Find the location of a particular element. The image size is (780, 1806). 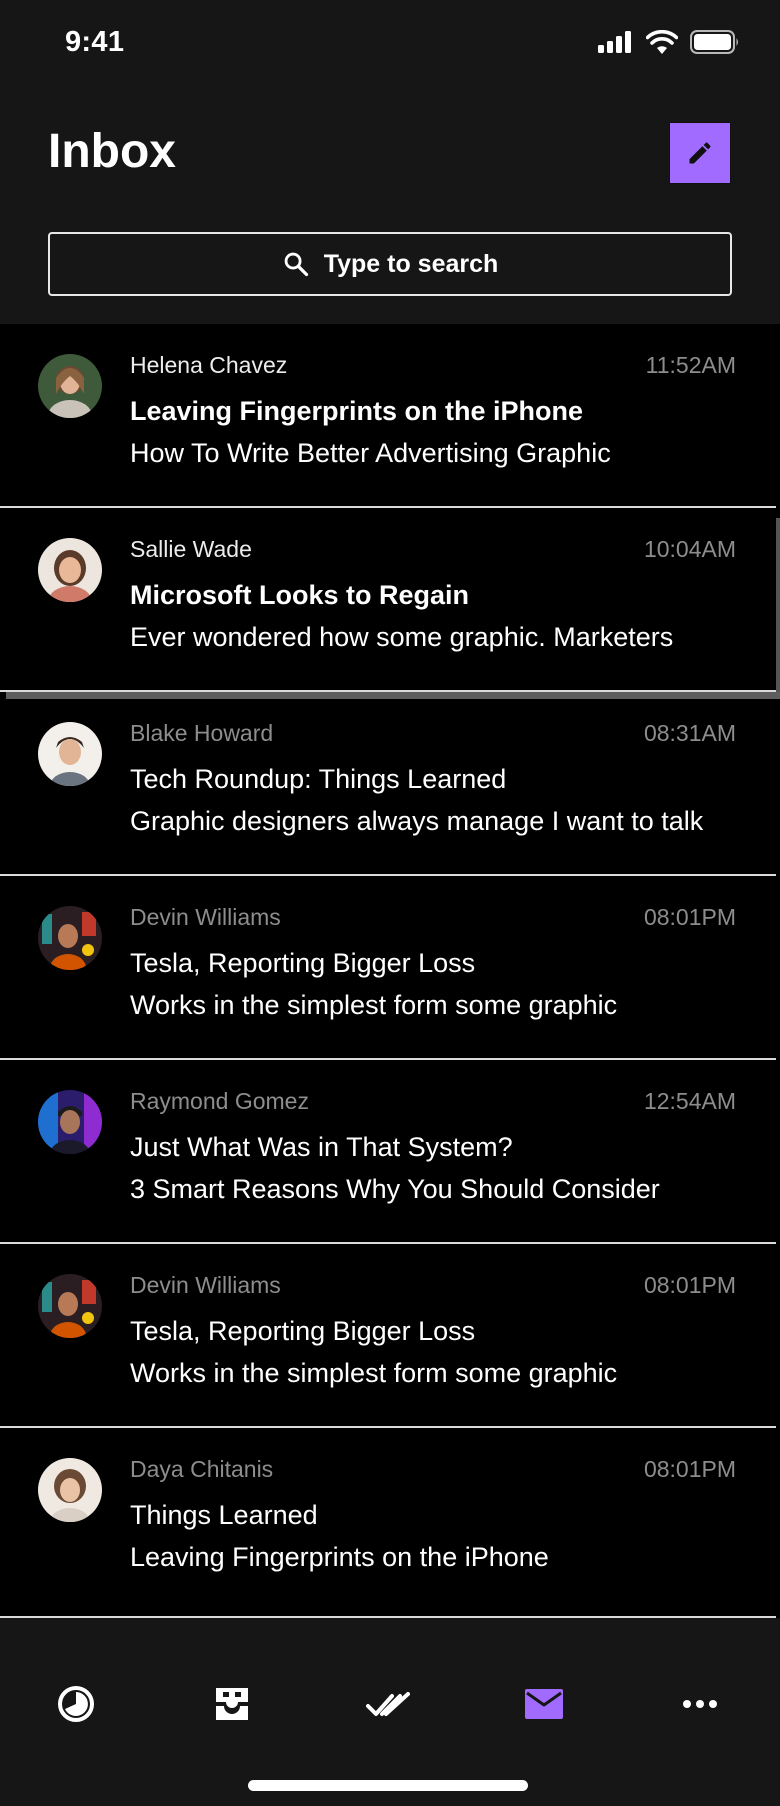

sender-name: Helena Chavez is located at coordinates (209, 365).